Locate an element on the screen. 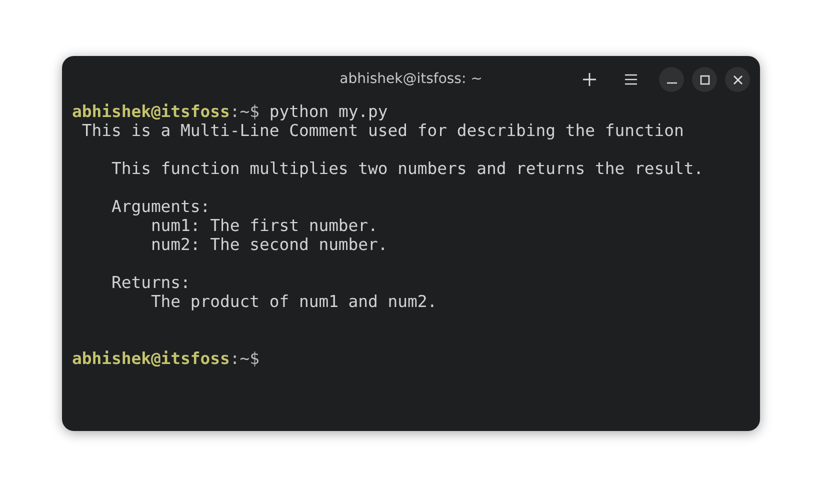  maximize-icon is located at coordinates (705, 79).